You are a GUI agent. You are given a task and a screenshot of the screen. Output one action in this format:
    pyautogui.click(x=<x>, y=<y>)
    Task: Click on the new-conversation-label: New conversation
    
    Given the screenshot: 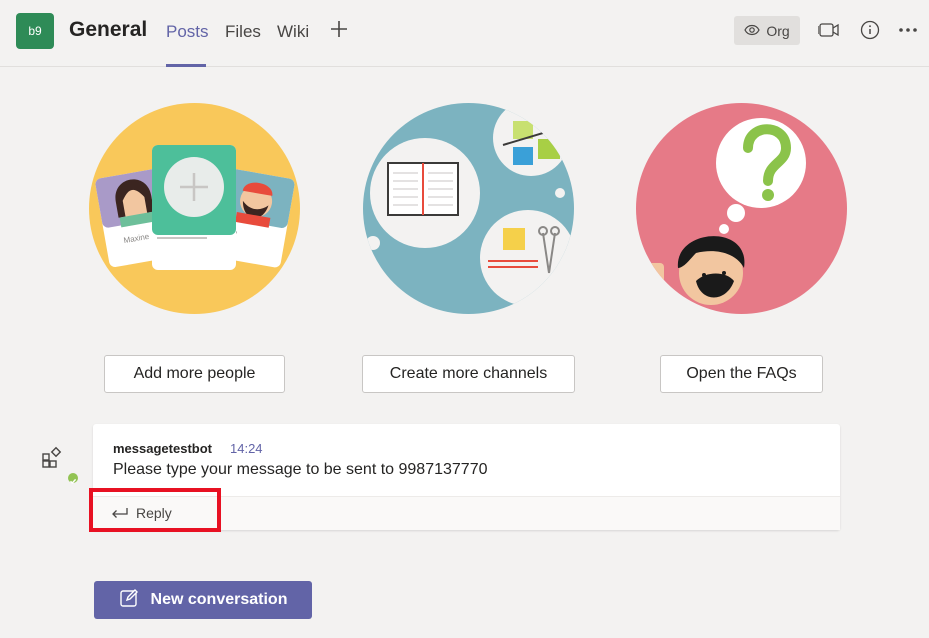 What is the action you would take?
    pyautogui.click(x=219, y=599)
    